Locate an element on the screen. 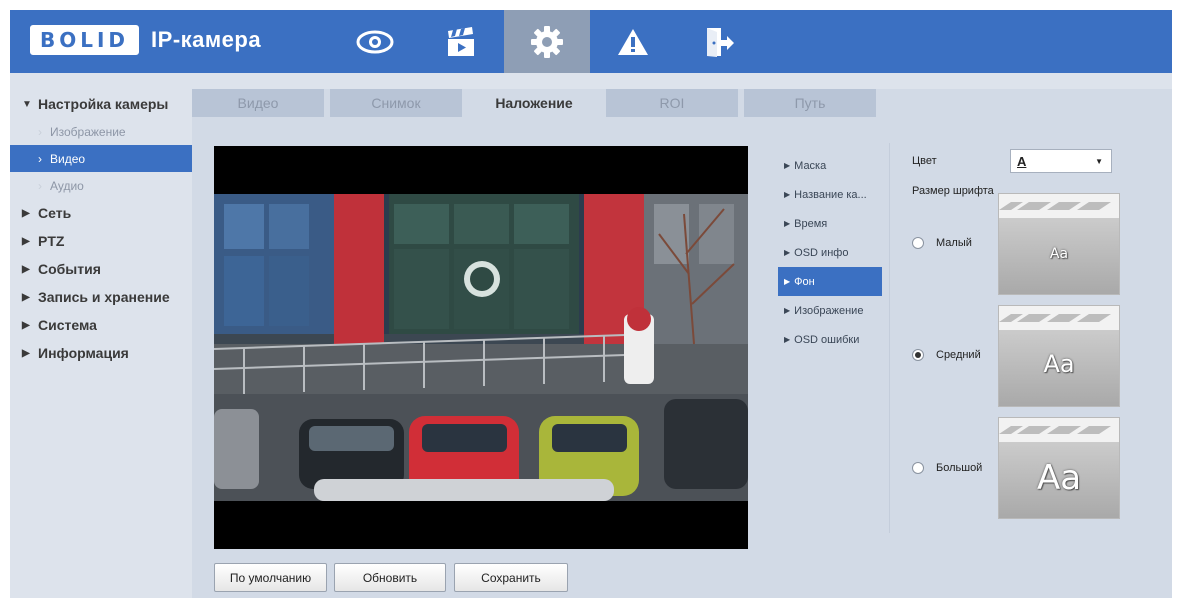  overlay-item-time: ▶ Время is located at coordinates (830, 223).